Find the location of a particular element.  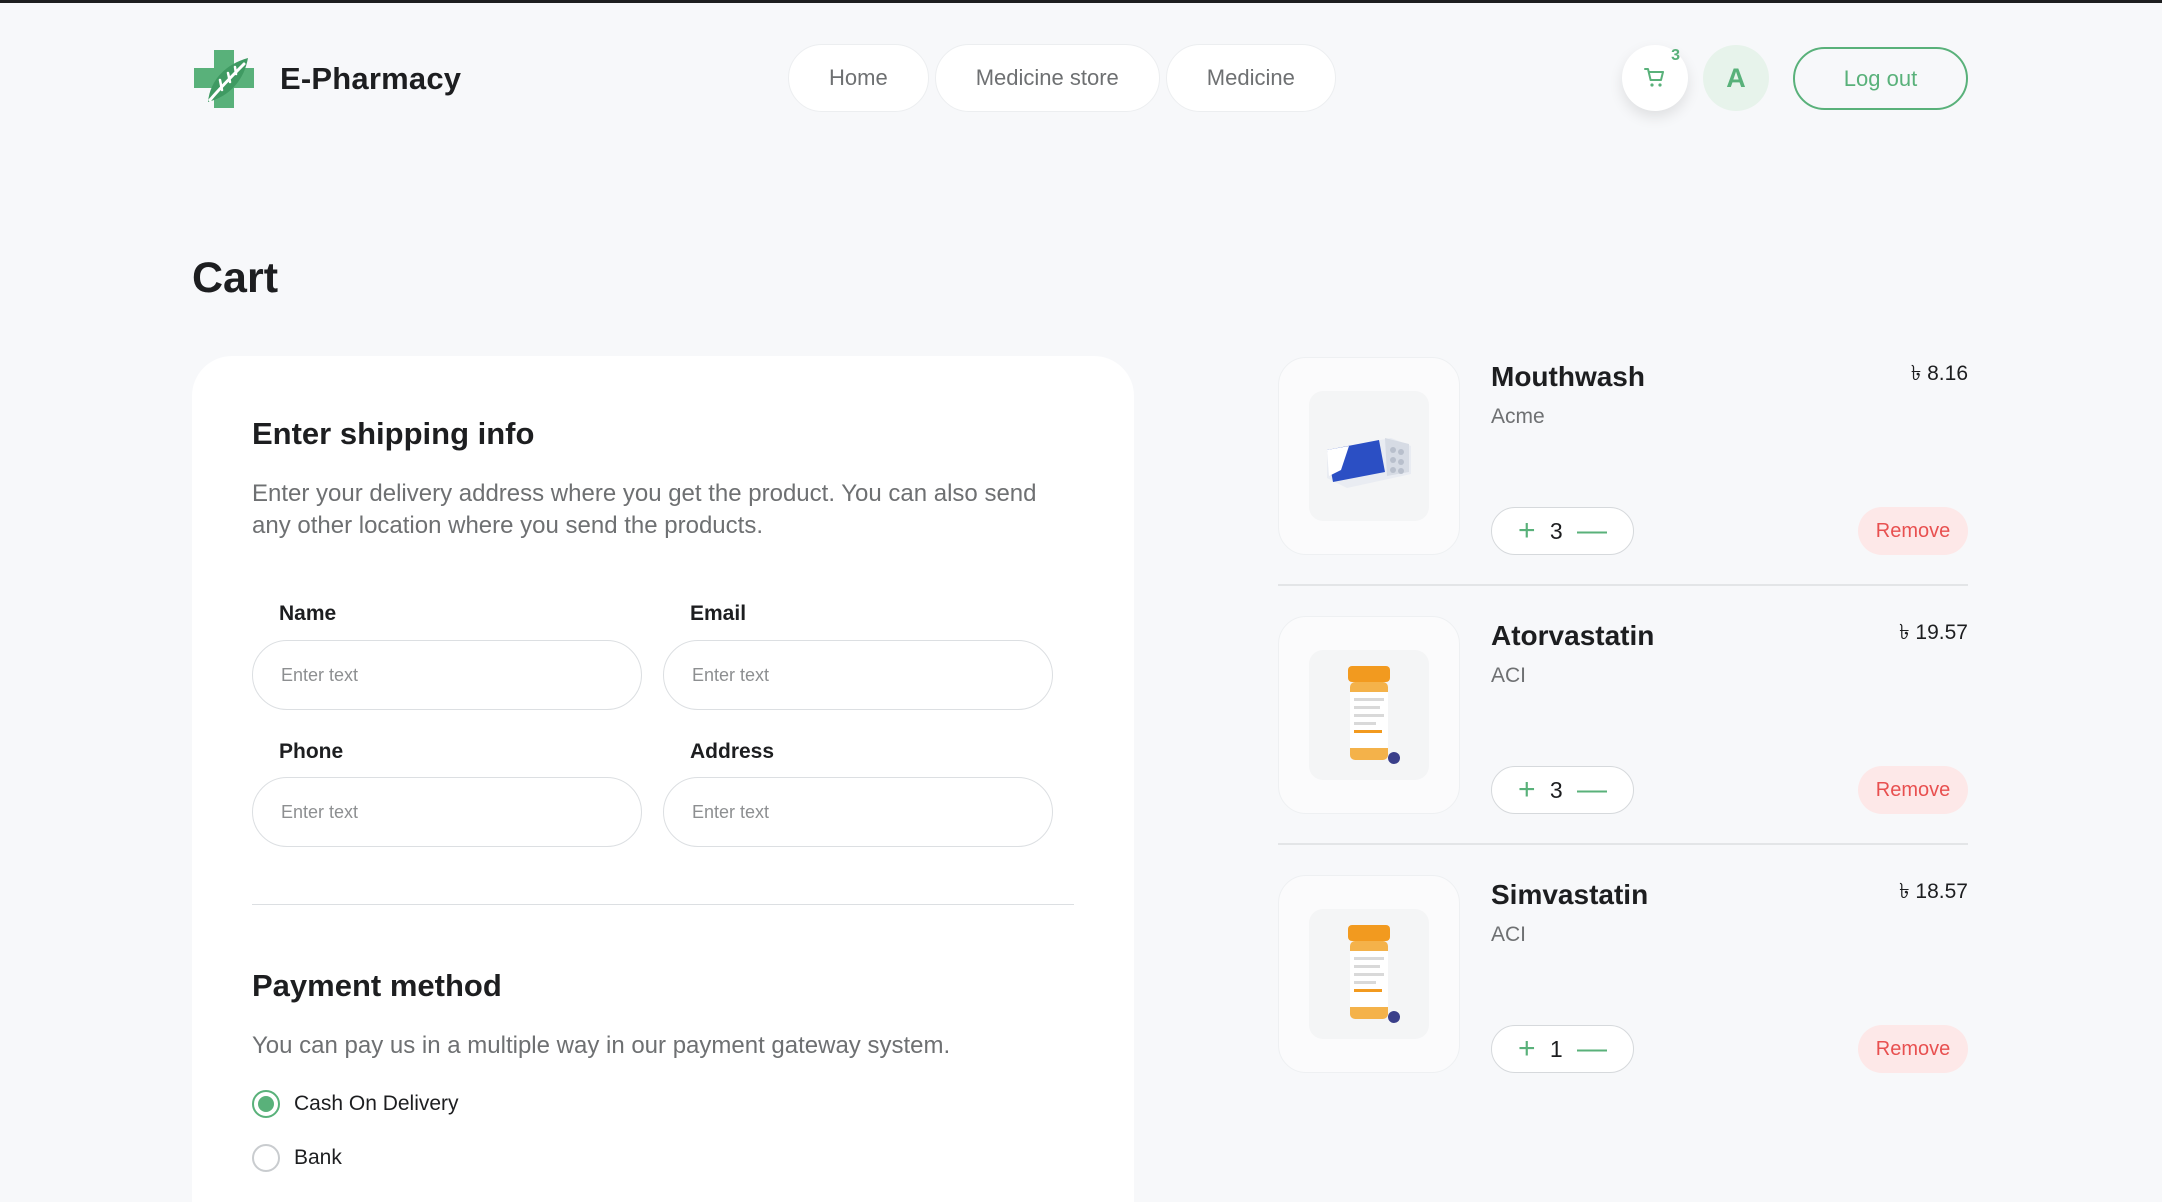

email-field is located at coordinates (858, 675).